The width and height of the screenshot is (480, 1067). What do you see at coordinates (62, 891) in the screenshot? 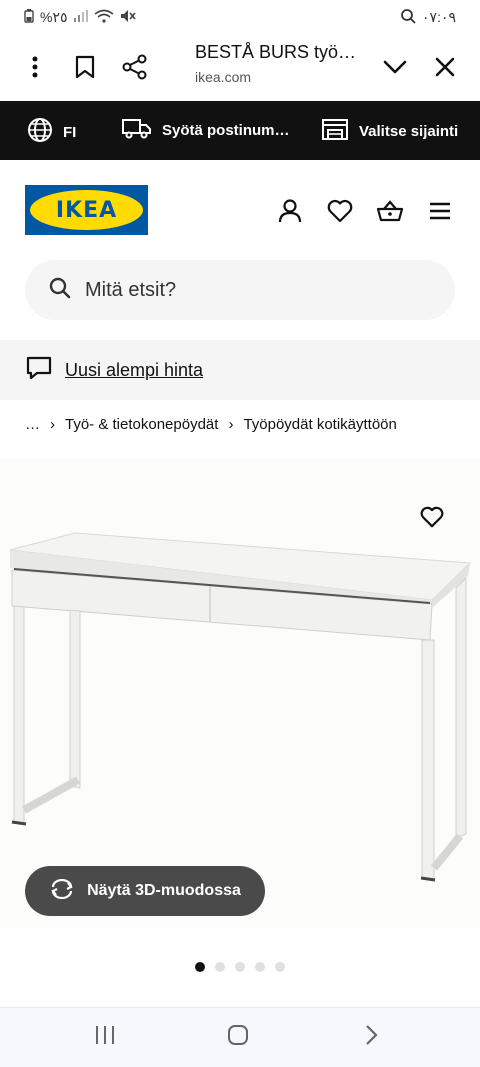
I see `rotate-3d-icon` at bounding box center [62, 891].